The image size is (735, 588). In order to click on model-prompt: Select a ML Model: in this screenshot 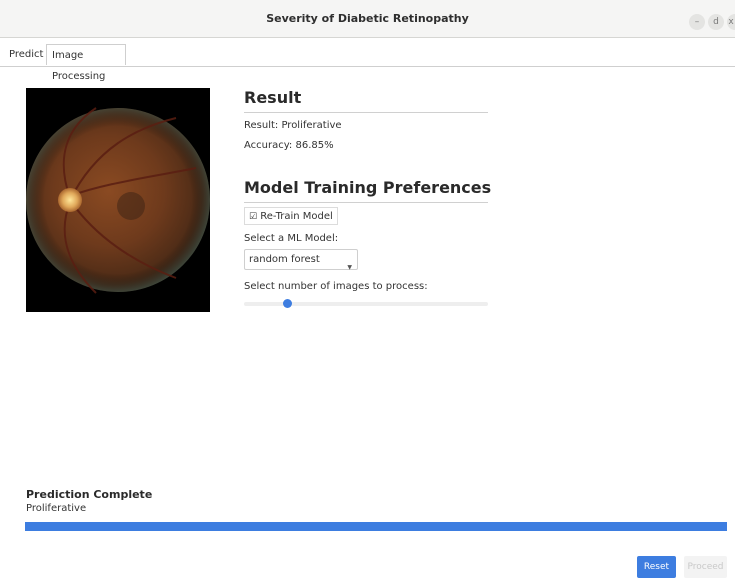, I will do `click(291, 238)`.